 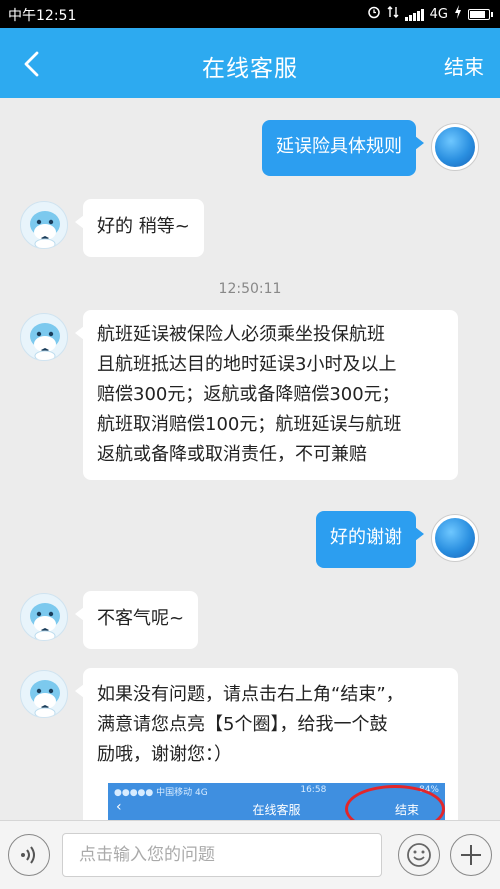 I want to click on more-button, so click(x=471, y=855).